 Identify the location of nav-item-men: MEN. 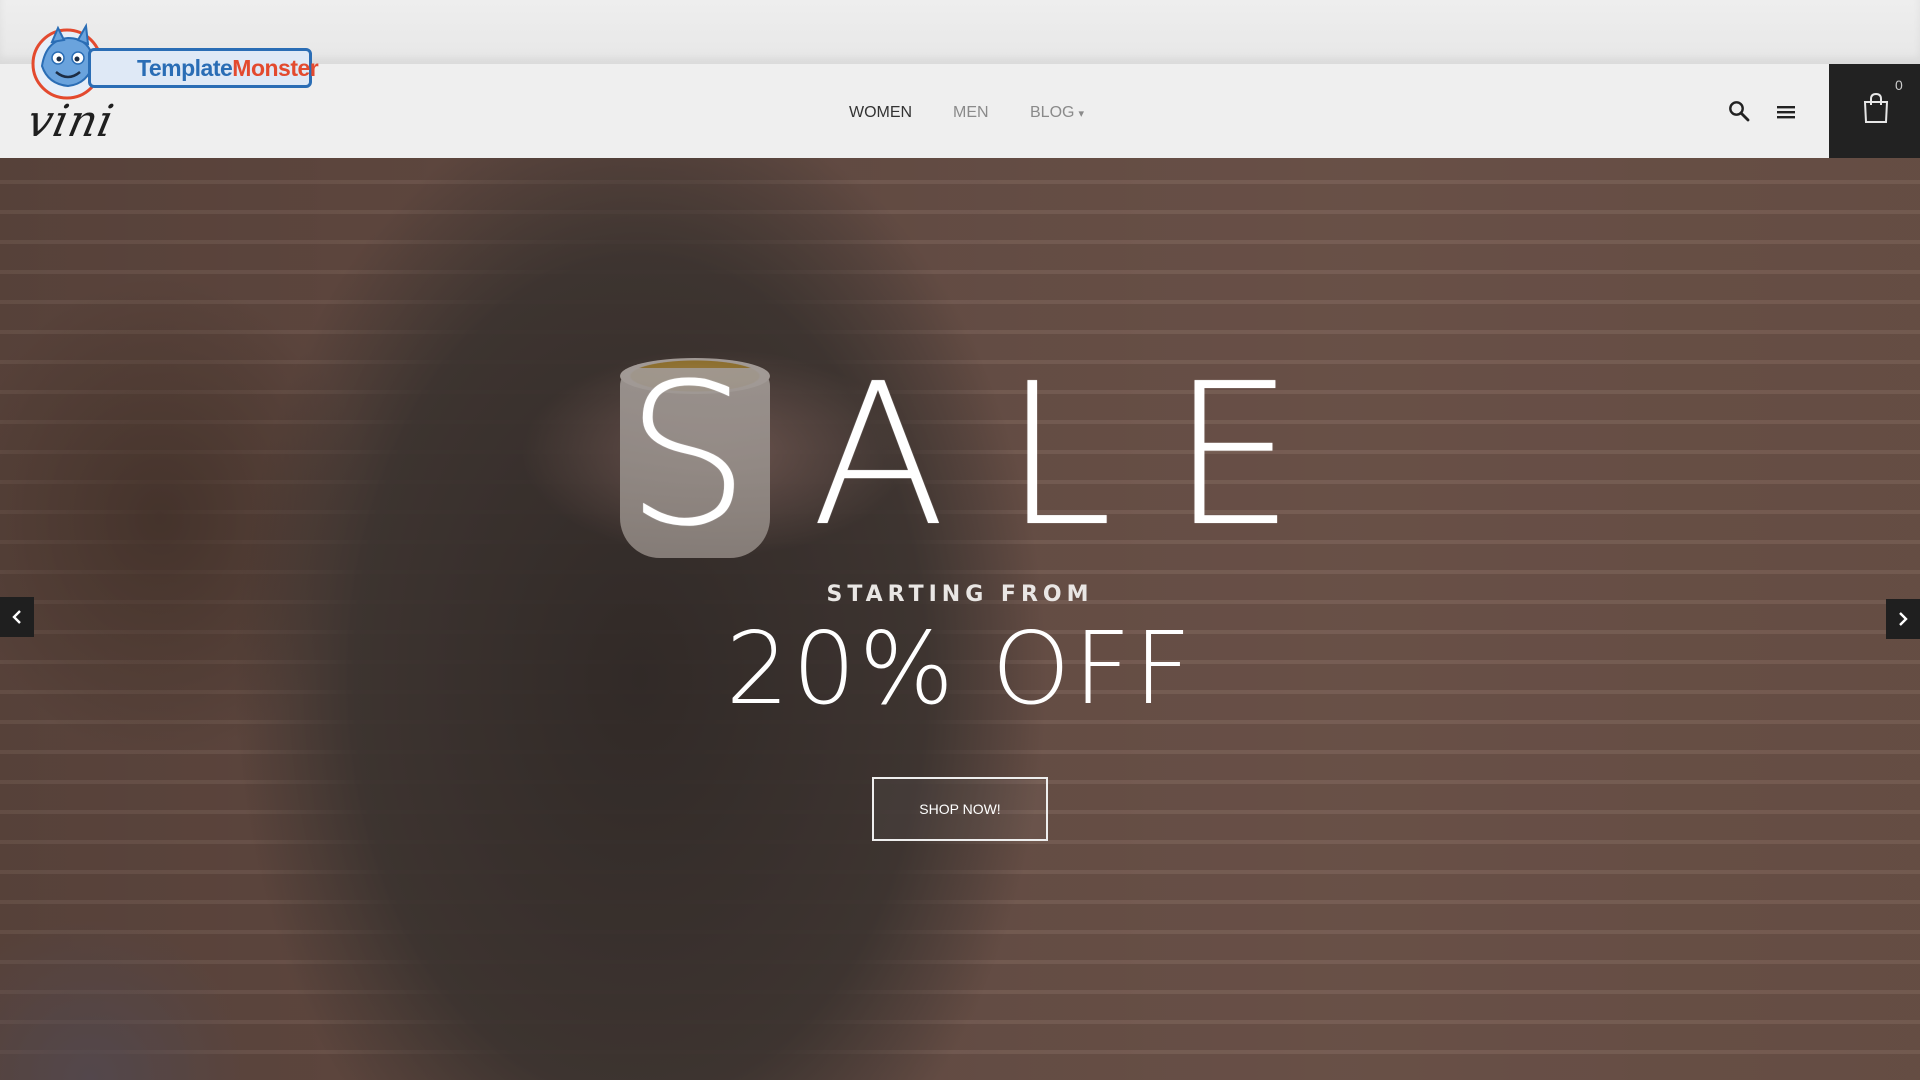
(971, 113).